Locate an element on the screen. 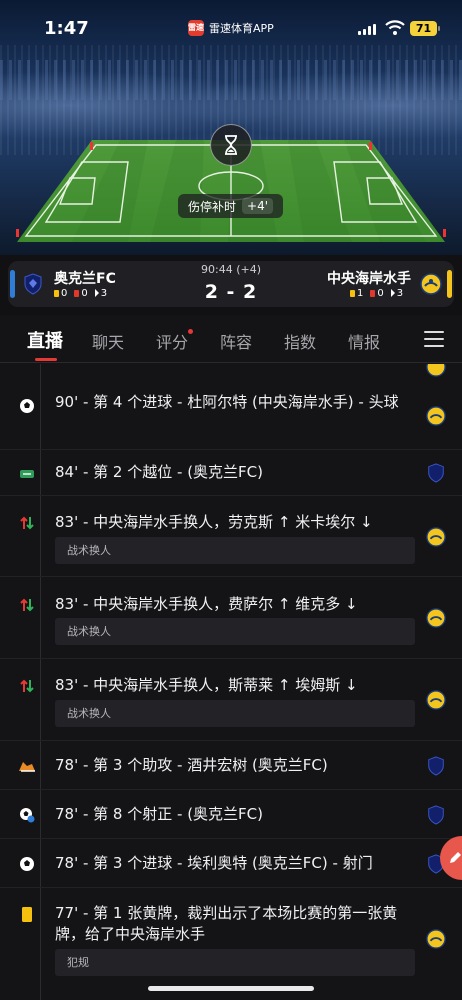 The height and width of the screenshot is (1000, 462). hourglass-icon is located at coordinates (231, 145).